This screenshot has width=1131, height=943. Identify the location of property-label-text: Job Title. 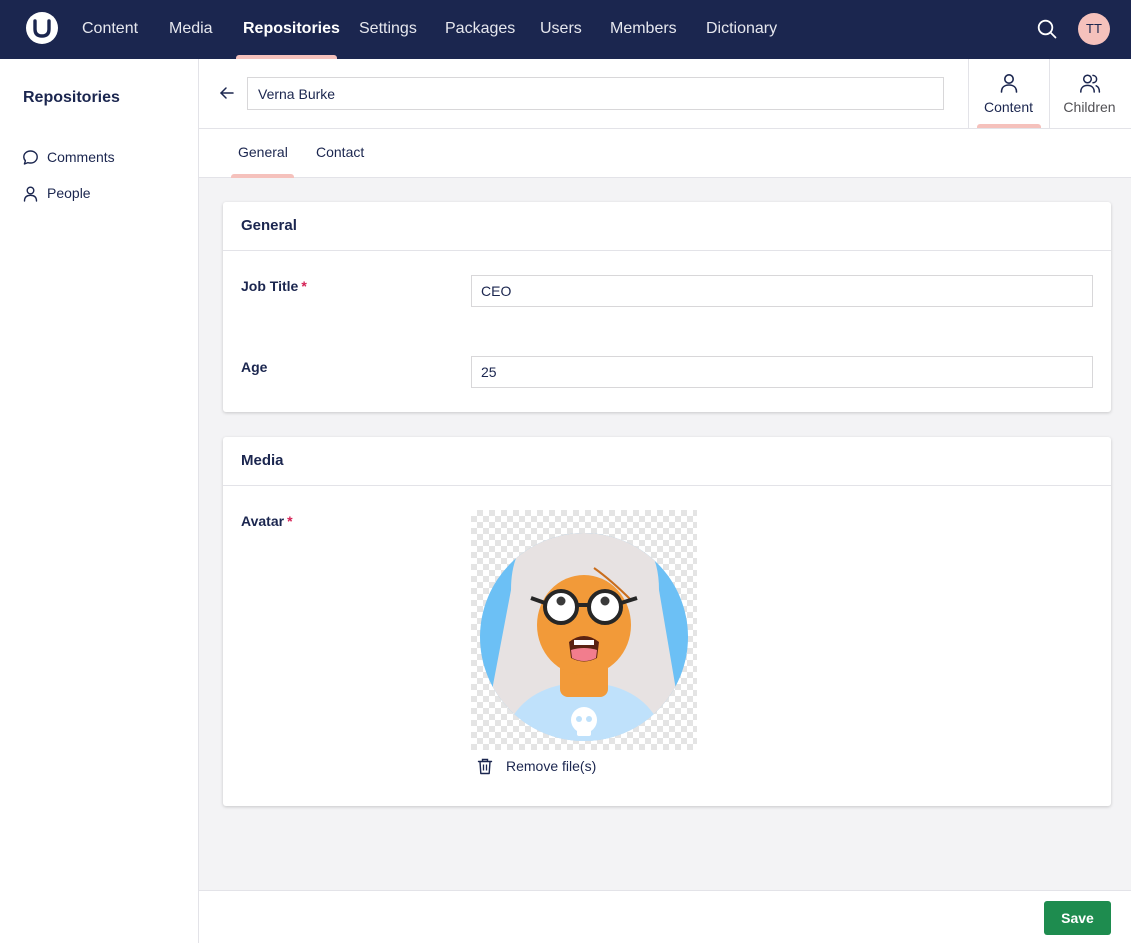
(270, 286).